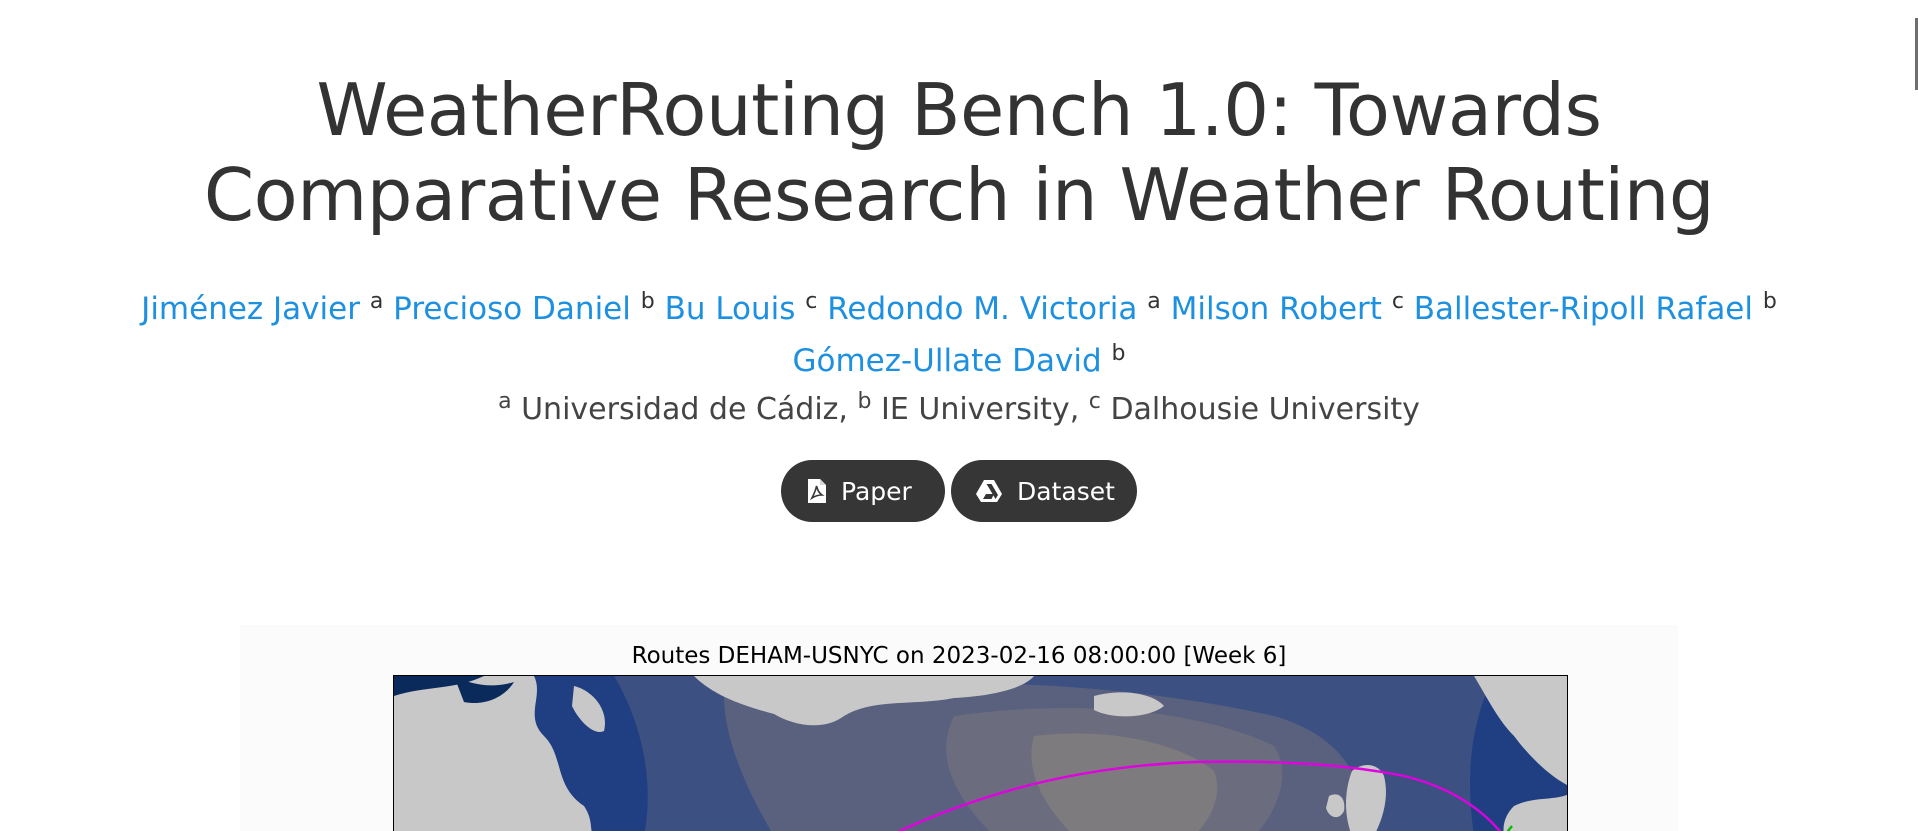 The image size is (1918, 831). I want to click on link-button-row: Paper Dataset, so click(959, 491).